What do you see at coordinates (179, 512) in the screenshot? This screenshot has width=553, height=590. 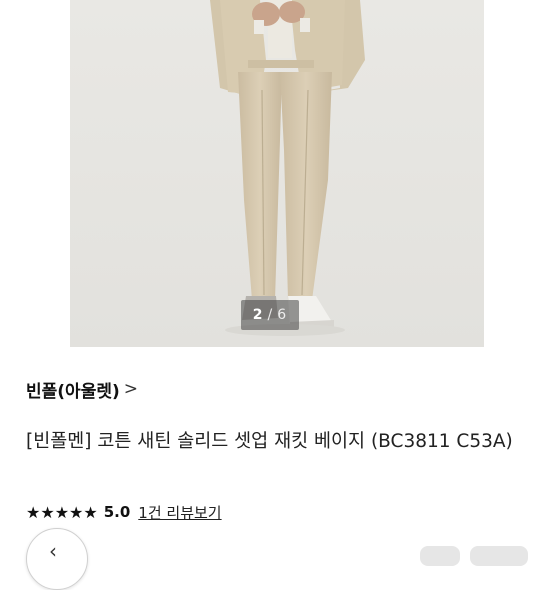 I see `view-reviews-link: 1건 리뷰보기` at bounding box center [179, 512].